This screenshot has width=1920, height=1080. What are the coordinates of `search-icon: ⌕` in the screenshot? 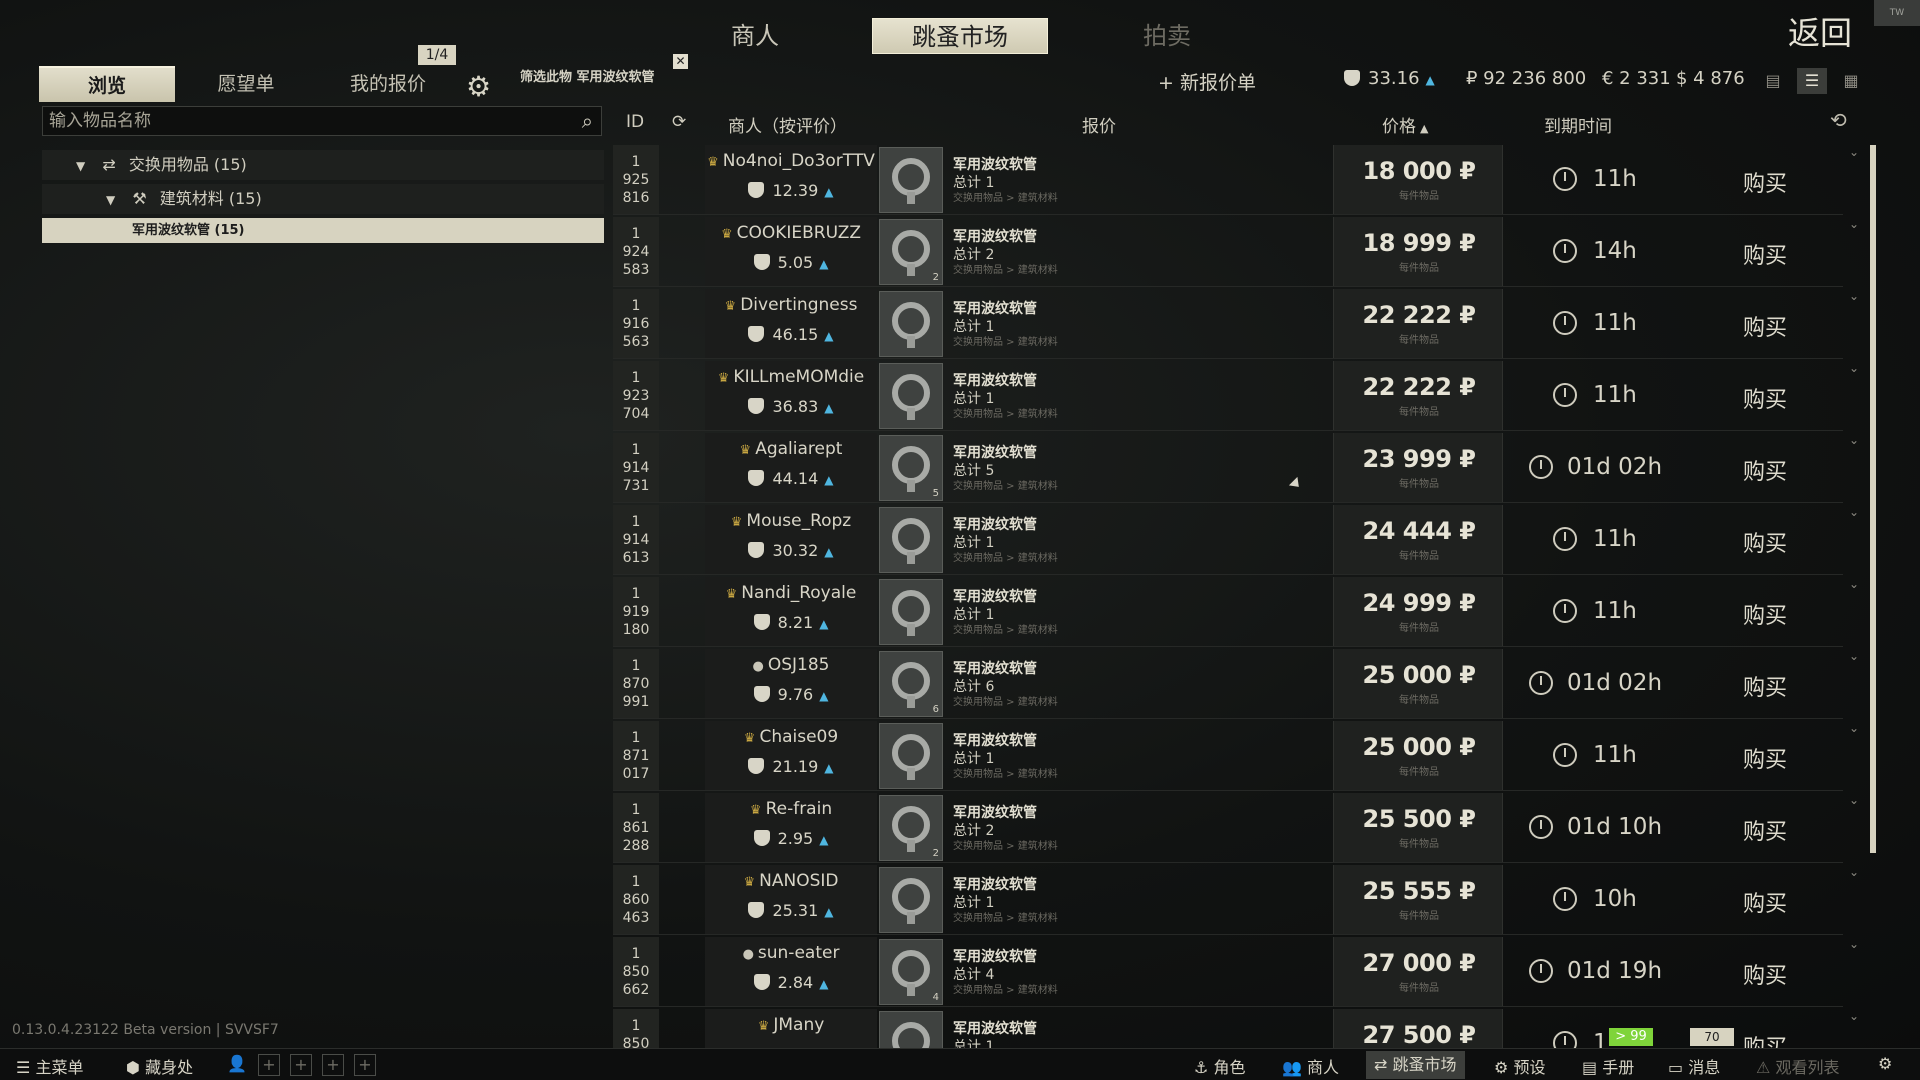 It's located at (587, 121).